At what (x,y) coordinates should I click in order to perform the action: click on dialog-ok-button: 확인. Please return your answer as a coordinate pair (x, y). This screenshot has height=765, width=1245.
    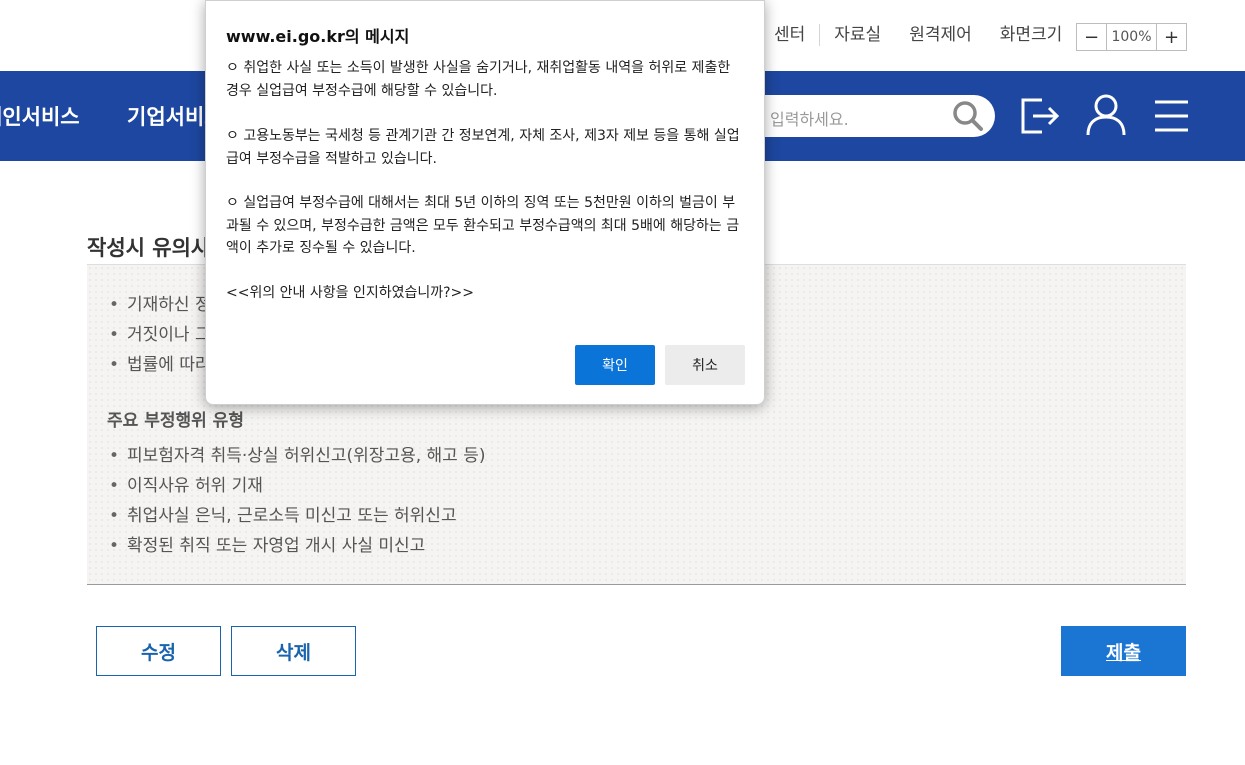
    Looking at the image, I should click on (615, 365).